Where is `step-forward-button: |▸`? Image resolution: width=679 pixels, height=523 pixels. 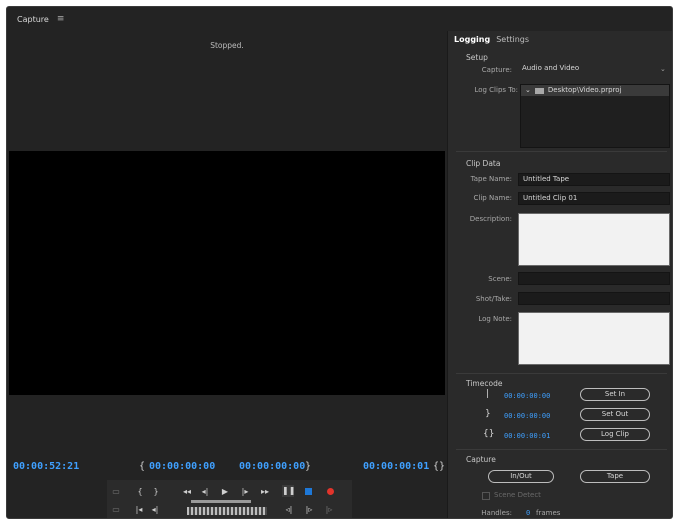
step-forward-button: |▸ is located at coordinates (245, 492).